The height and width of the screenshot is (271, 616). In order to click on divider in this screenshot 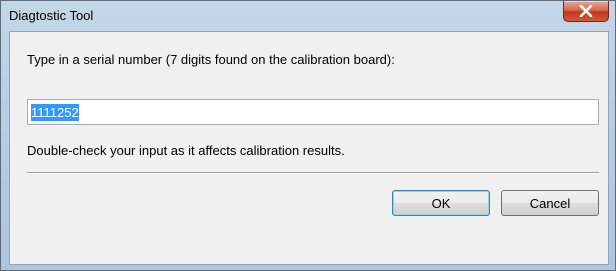, I will do `click(313, 173)`.